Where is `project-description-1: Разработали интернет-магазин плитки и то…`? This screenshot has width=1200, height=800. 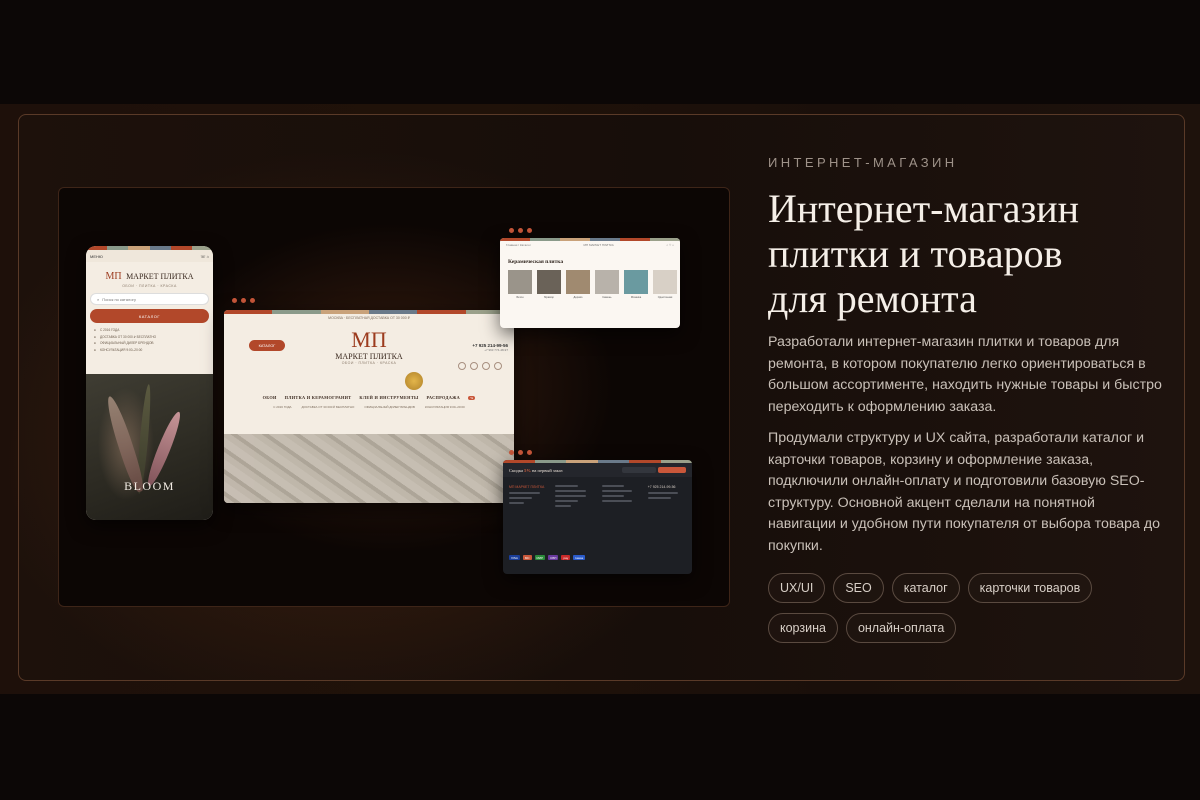
project-description-1: Разработали интернет-магазин плитки и то… is located at coordinates (965, 374).